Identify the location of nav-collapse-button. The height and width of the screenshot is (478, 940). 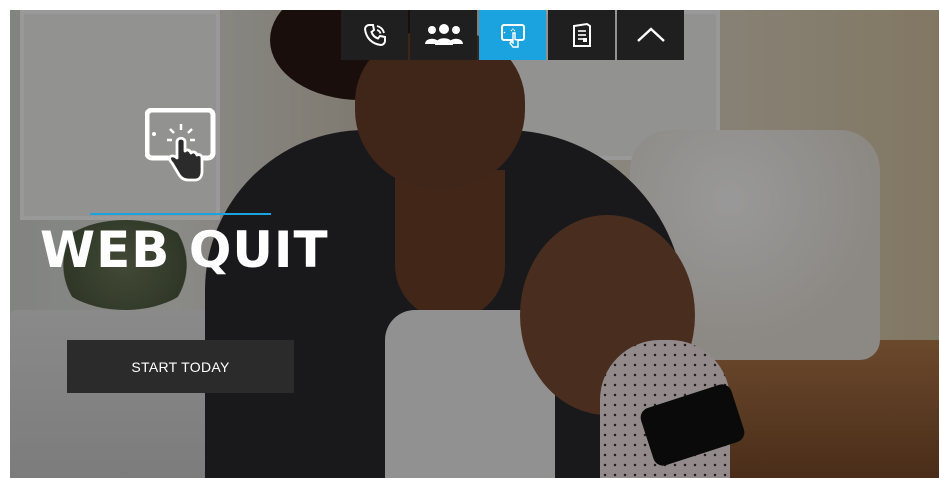
(650, 35).